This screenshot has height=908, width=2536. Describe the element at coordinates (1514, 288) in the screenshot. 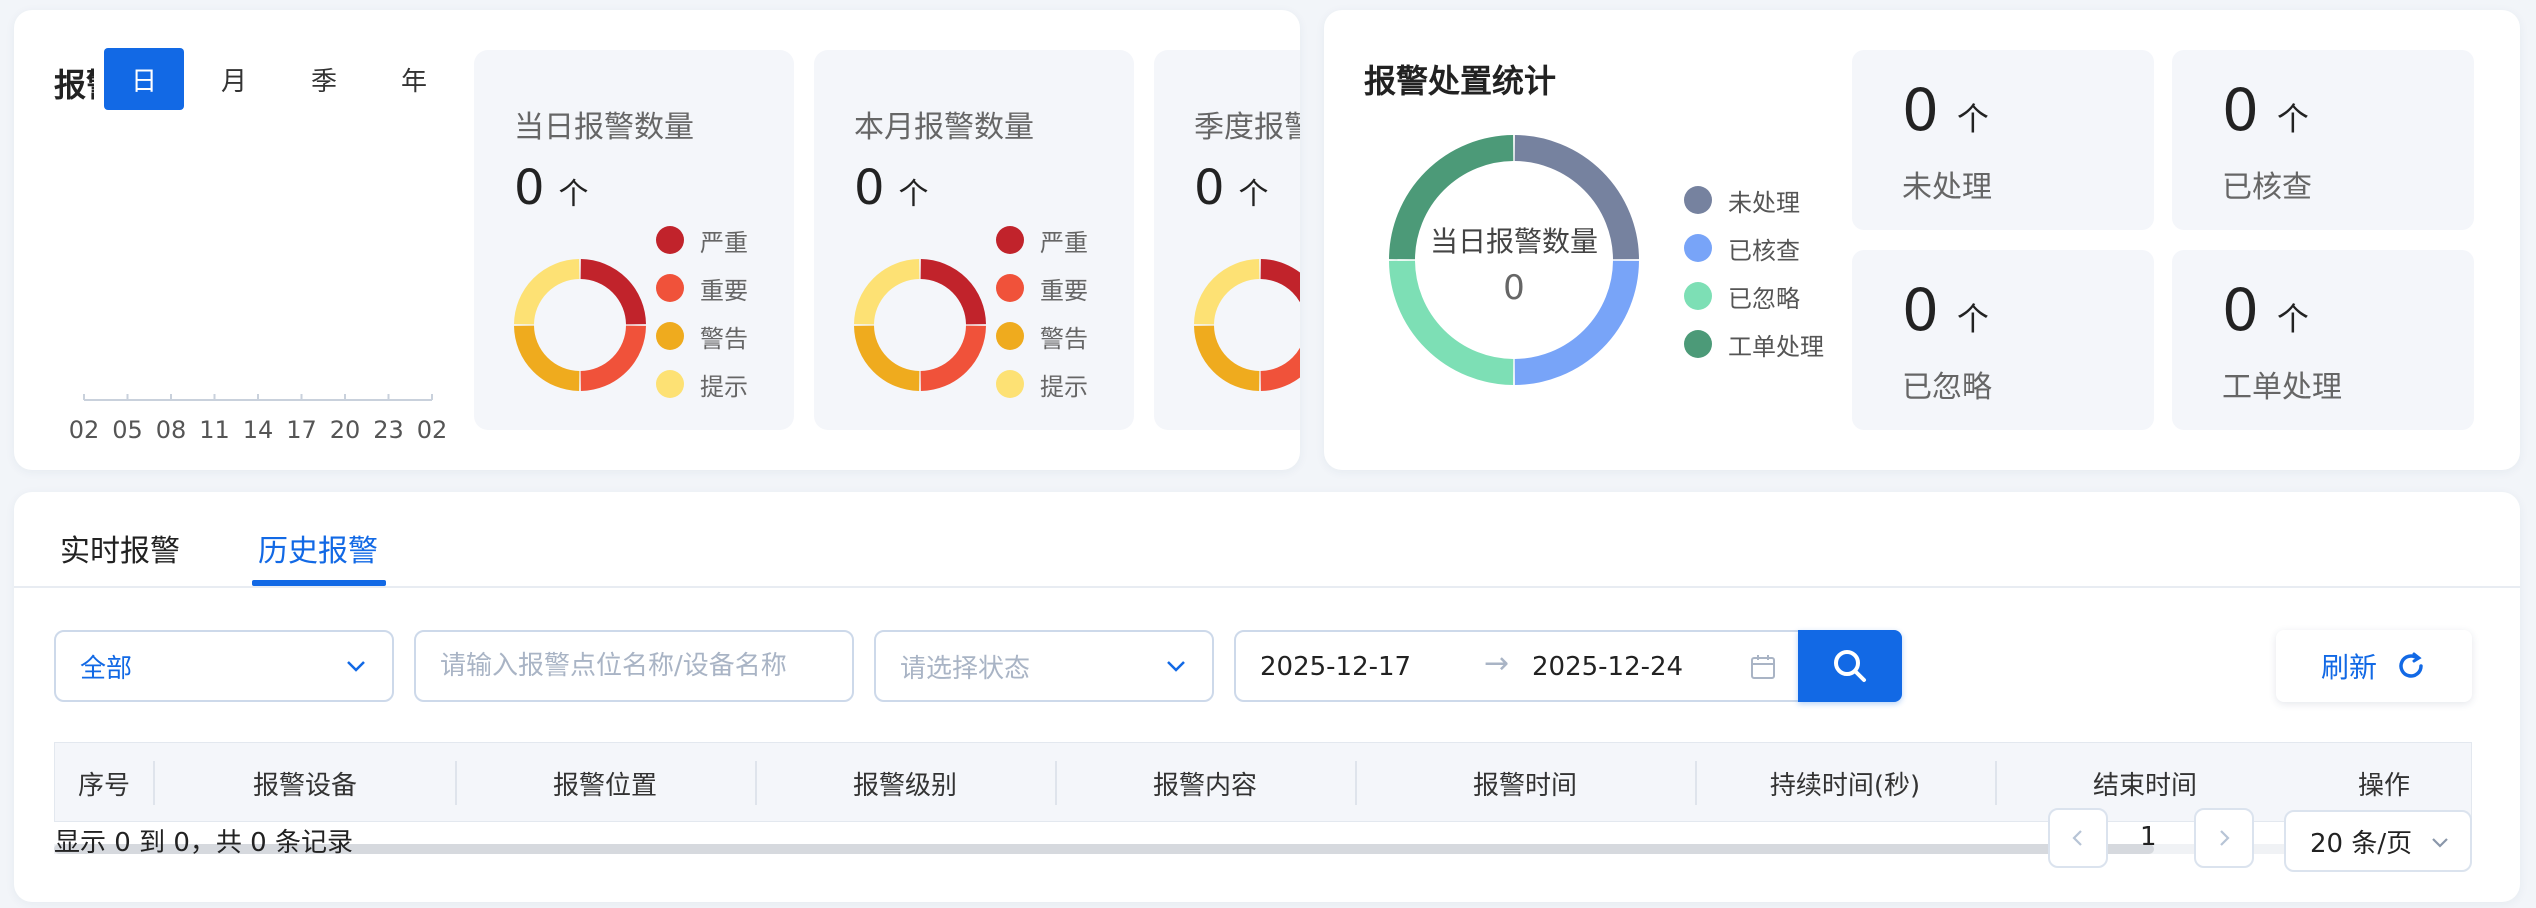

I see `disposal-center-value: 0` at that location.